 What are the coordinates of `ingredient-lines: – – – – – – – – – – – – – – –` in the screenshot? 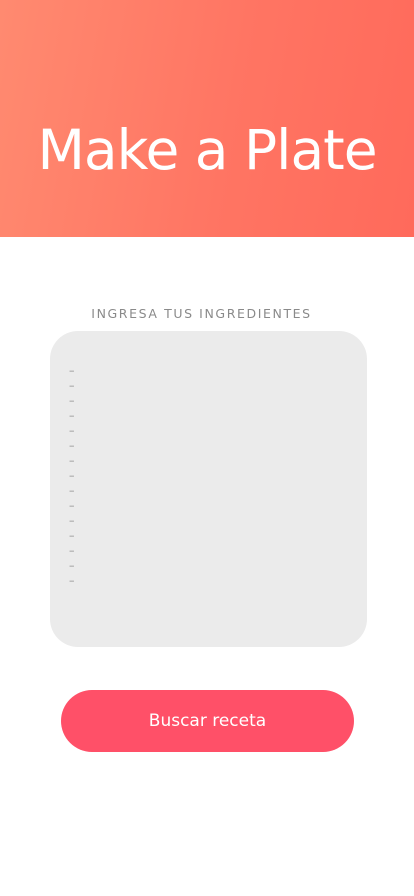 It's located at (72, 475).